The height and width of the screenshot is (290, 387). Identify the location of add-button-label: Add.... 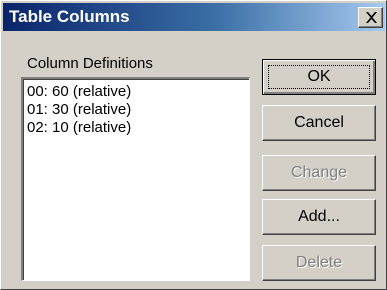
(319, 216).